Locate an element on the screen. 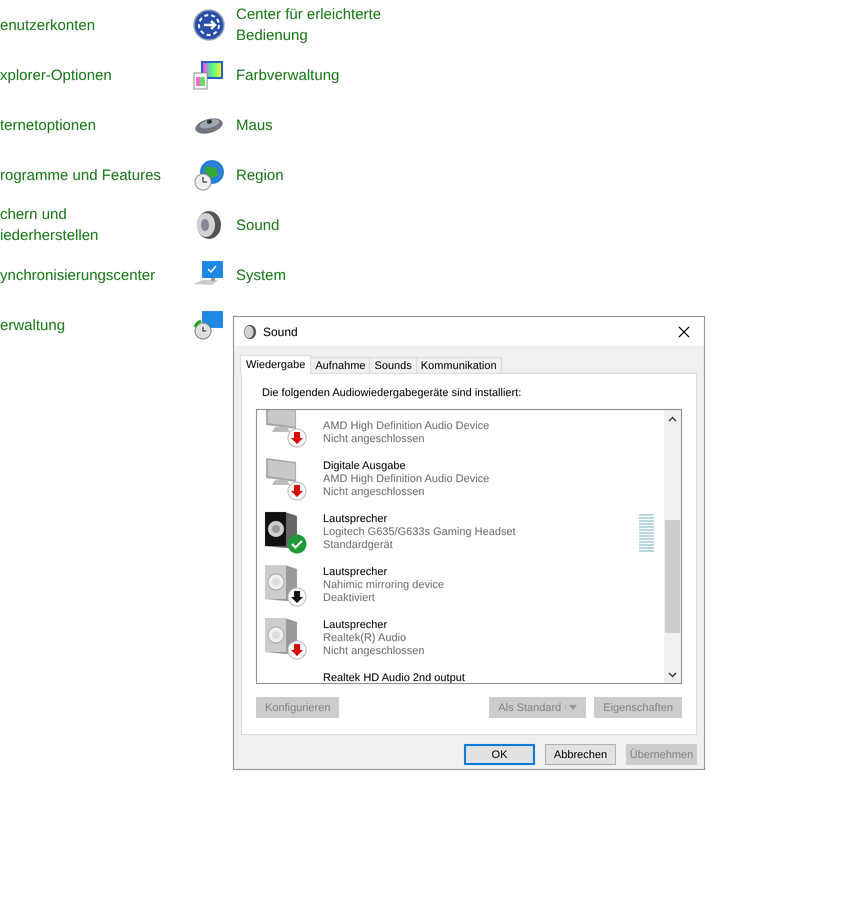  tab: Kommunikation is located at coordinates (459, 365).